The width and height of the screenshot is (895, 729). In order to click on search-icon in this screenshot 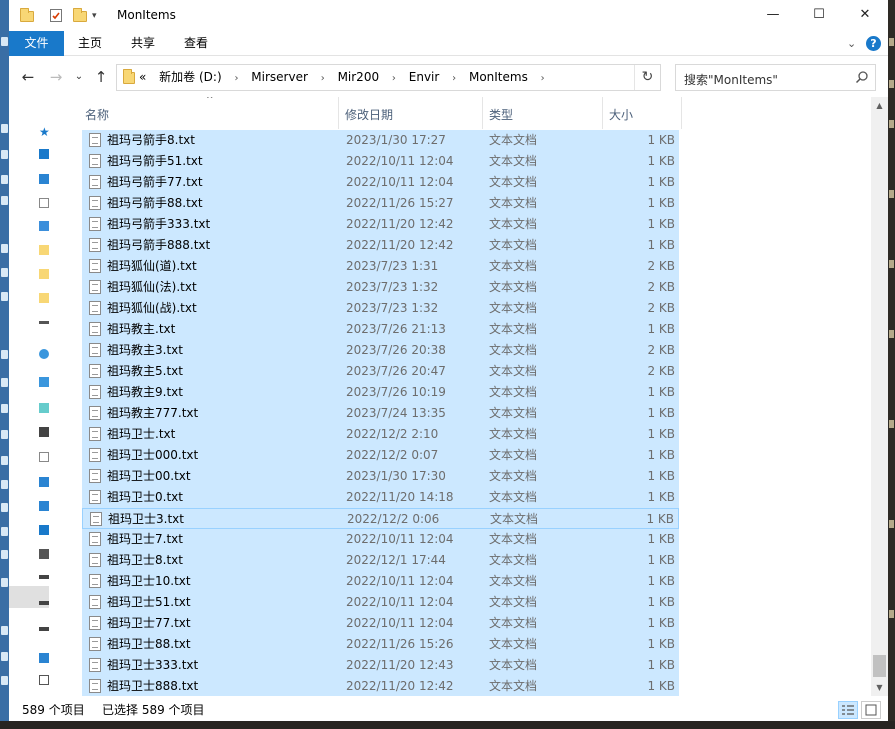, I will do `click(862, 77)`.